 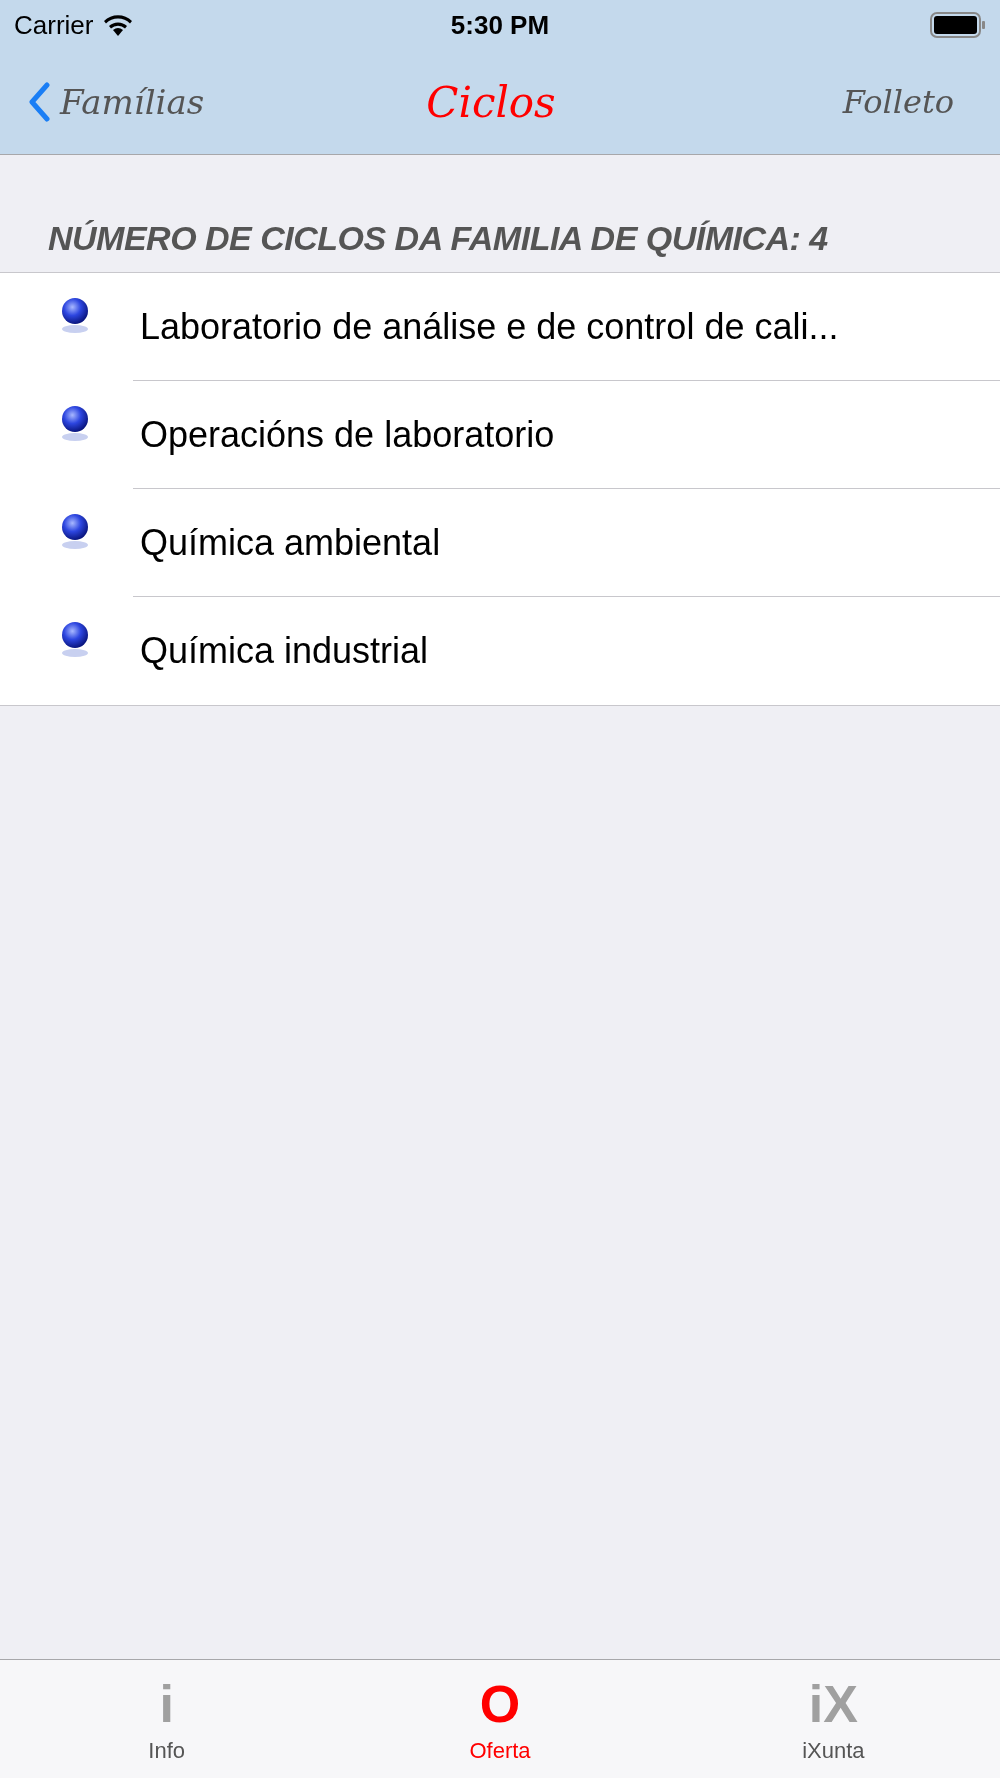 I want to click on carrier-name: Carrier, so click(x=54, y=25).